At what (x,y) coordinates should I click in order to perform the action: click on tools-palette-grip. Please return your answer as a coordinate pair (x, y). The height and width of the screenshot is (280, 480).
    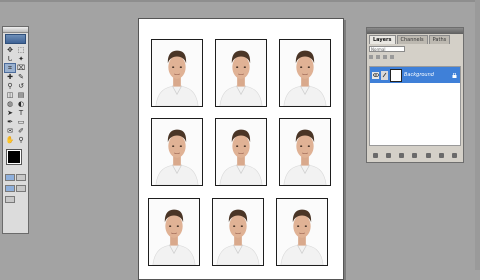
    Looking at the image, I should click on (15, 30).